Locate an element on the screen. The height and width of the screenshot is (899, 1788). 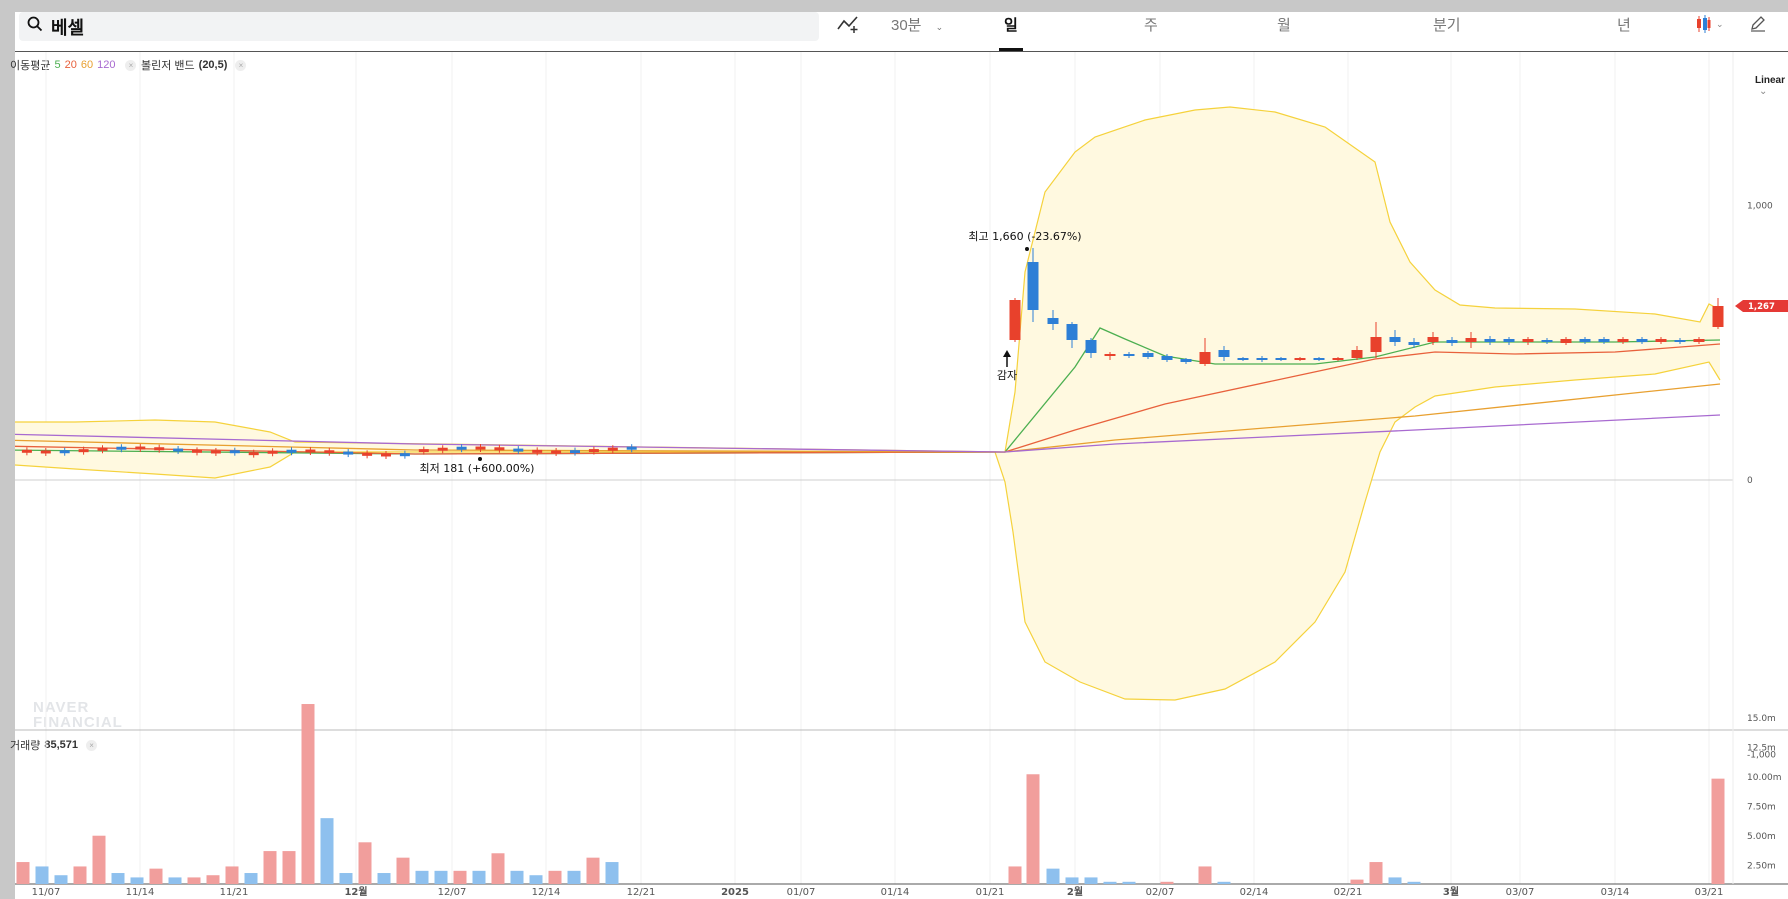
tab-month: 월 is located at coordinates (1284, 24).